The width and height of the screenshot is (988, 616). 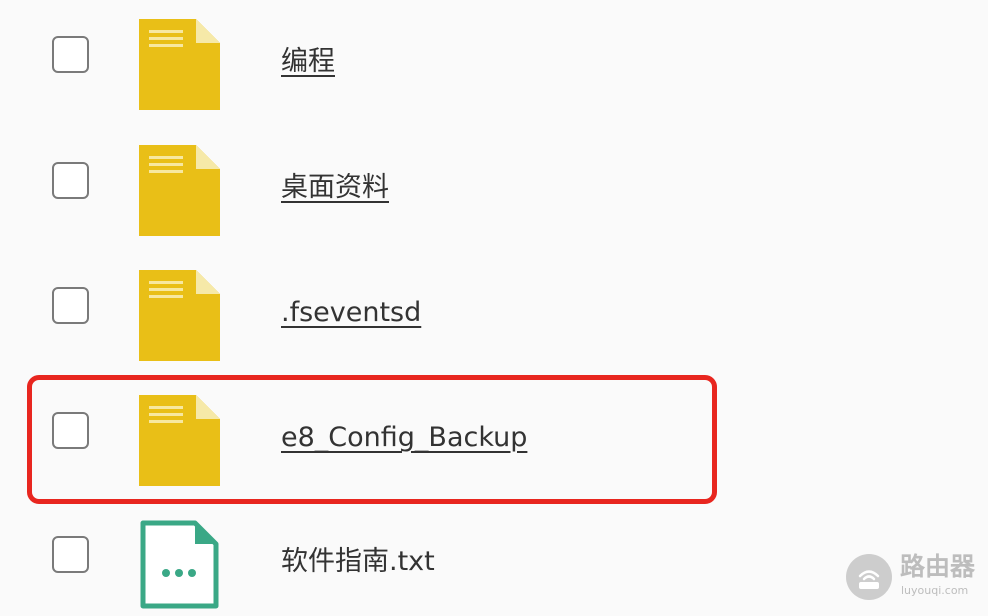 What do you see at coordinates (179, 564) in the screenshot?
I see `text-file-icon` at bounding box center [179, 564].